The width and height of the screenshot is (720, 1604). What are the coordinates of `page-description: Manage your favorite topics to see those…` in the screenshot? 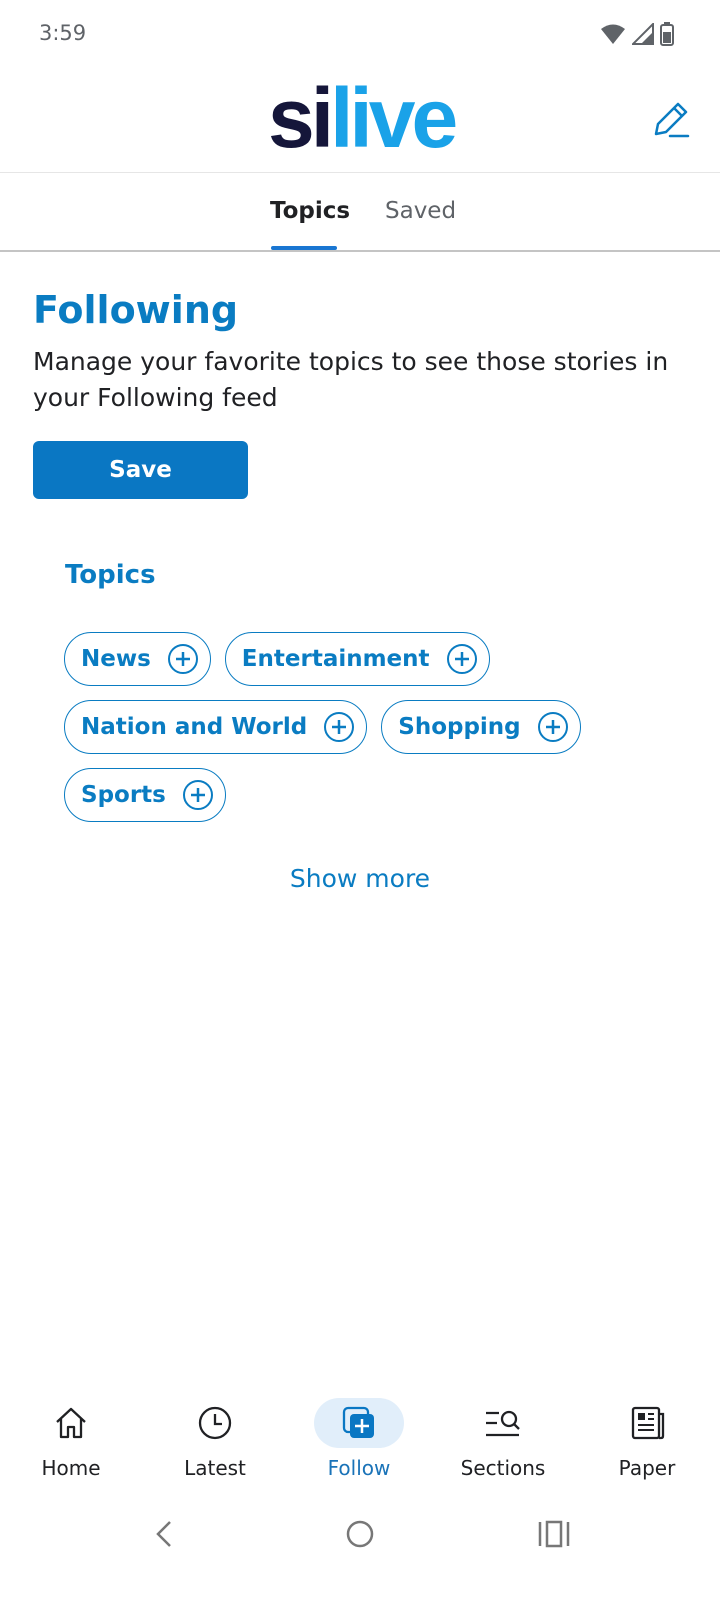 It's located at (351, 379).